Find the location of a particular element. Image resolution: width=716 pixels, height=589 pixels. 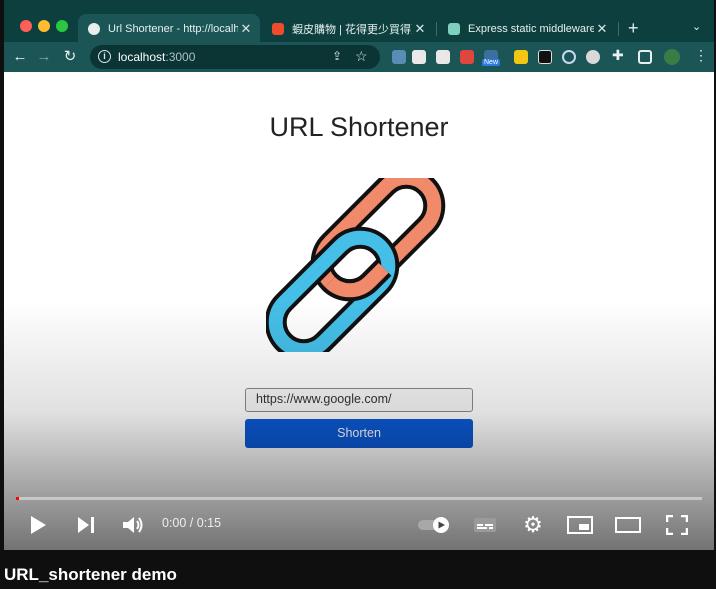

theater-mode-button is located at coordinates (628, 525).